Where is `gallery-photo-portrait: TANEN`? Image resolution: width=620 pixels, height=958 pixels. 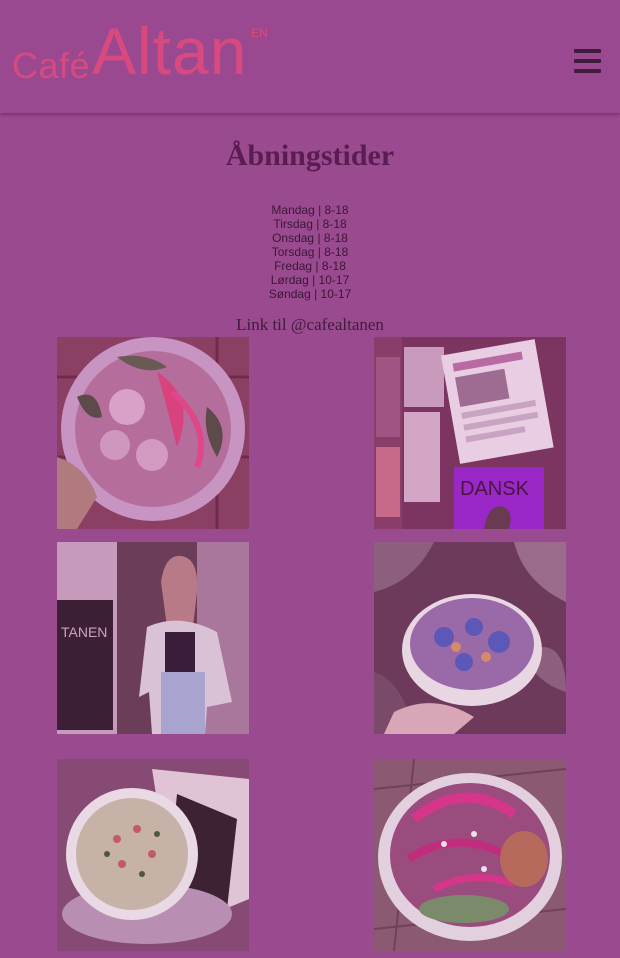 gallery-photo-portrait: TANEN is located at coordinates (153, 638).